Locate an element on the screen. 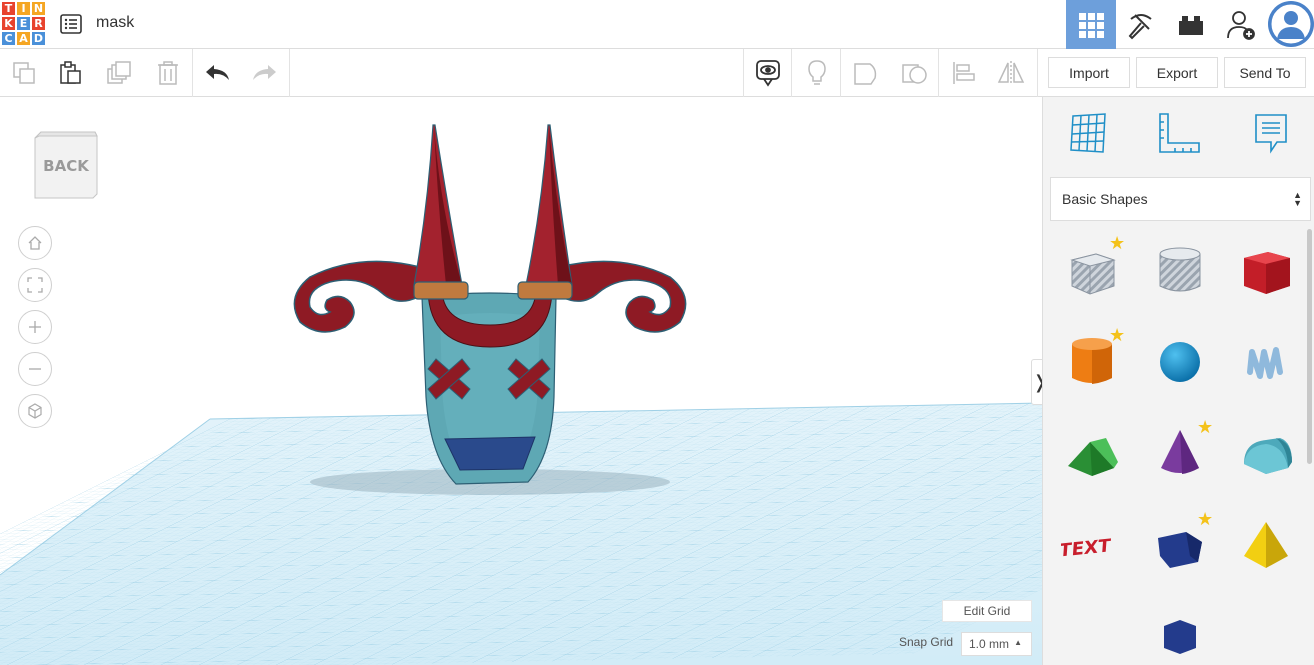 The height and width of the screenshot is (665, 1314). undo-icon is located at coordinates (217, 72).